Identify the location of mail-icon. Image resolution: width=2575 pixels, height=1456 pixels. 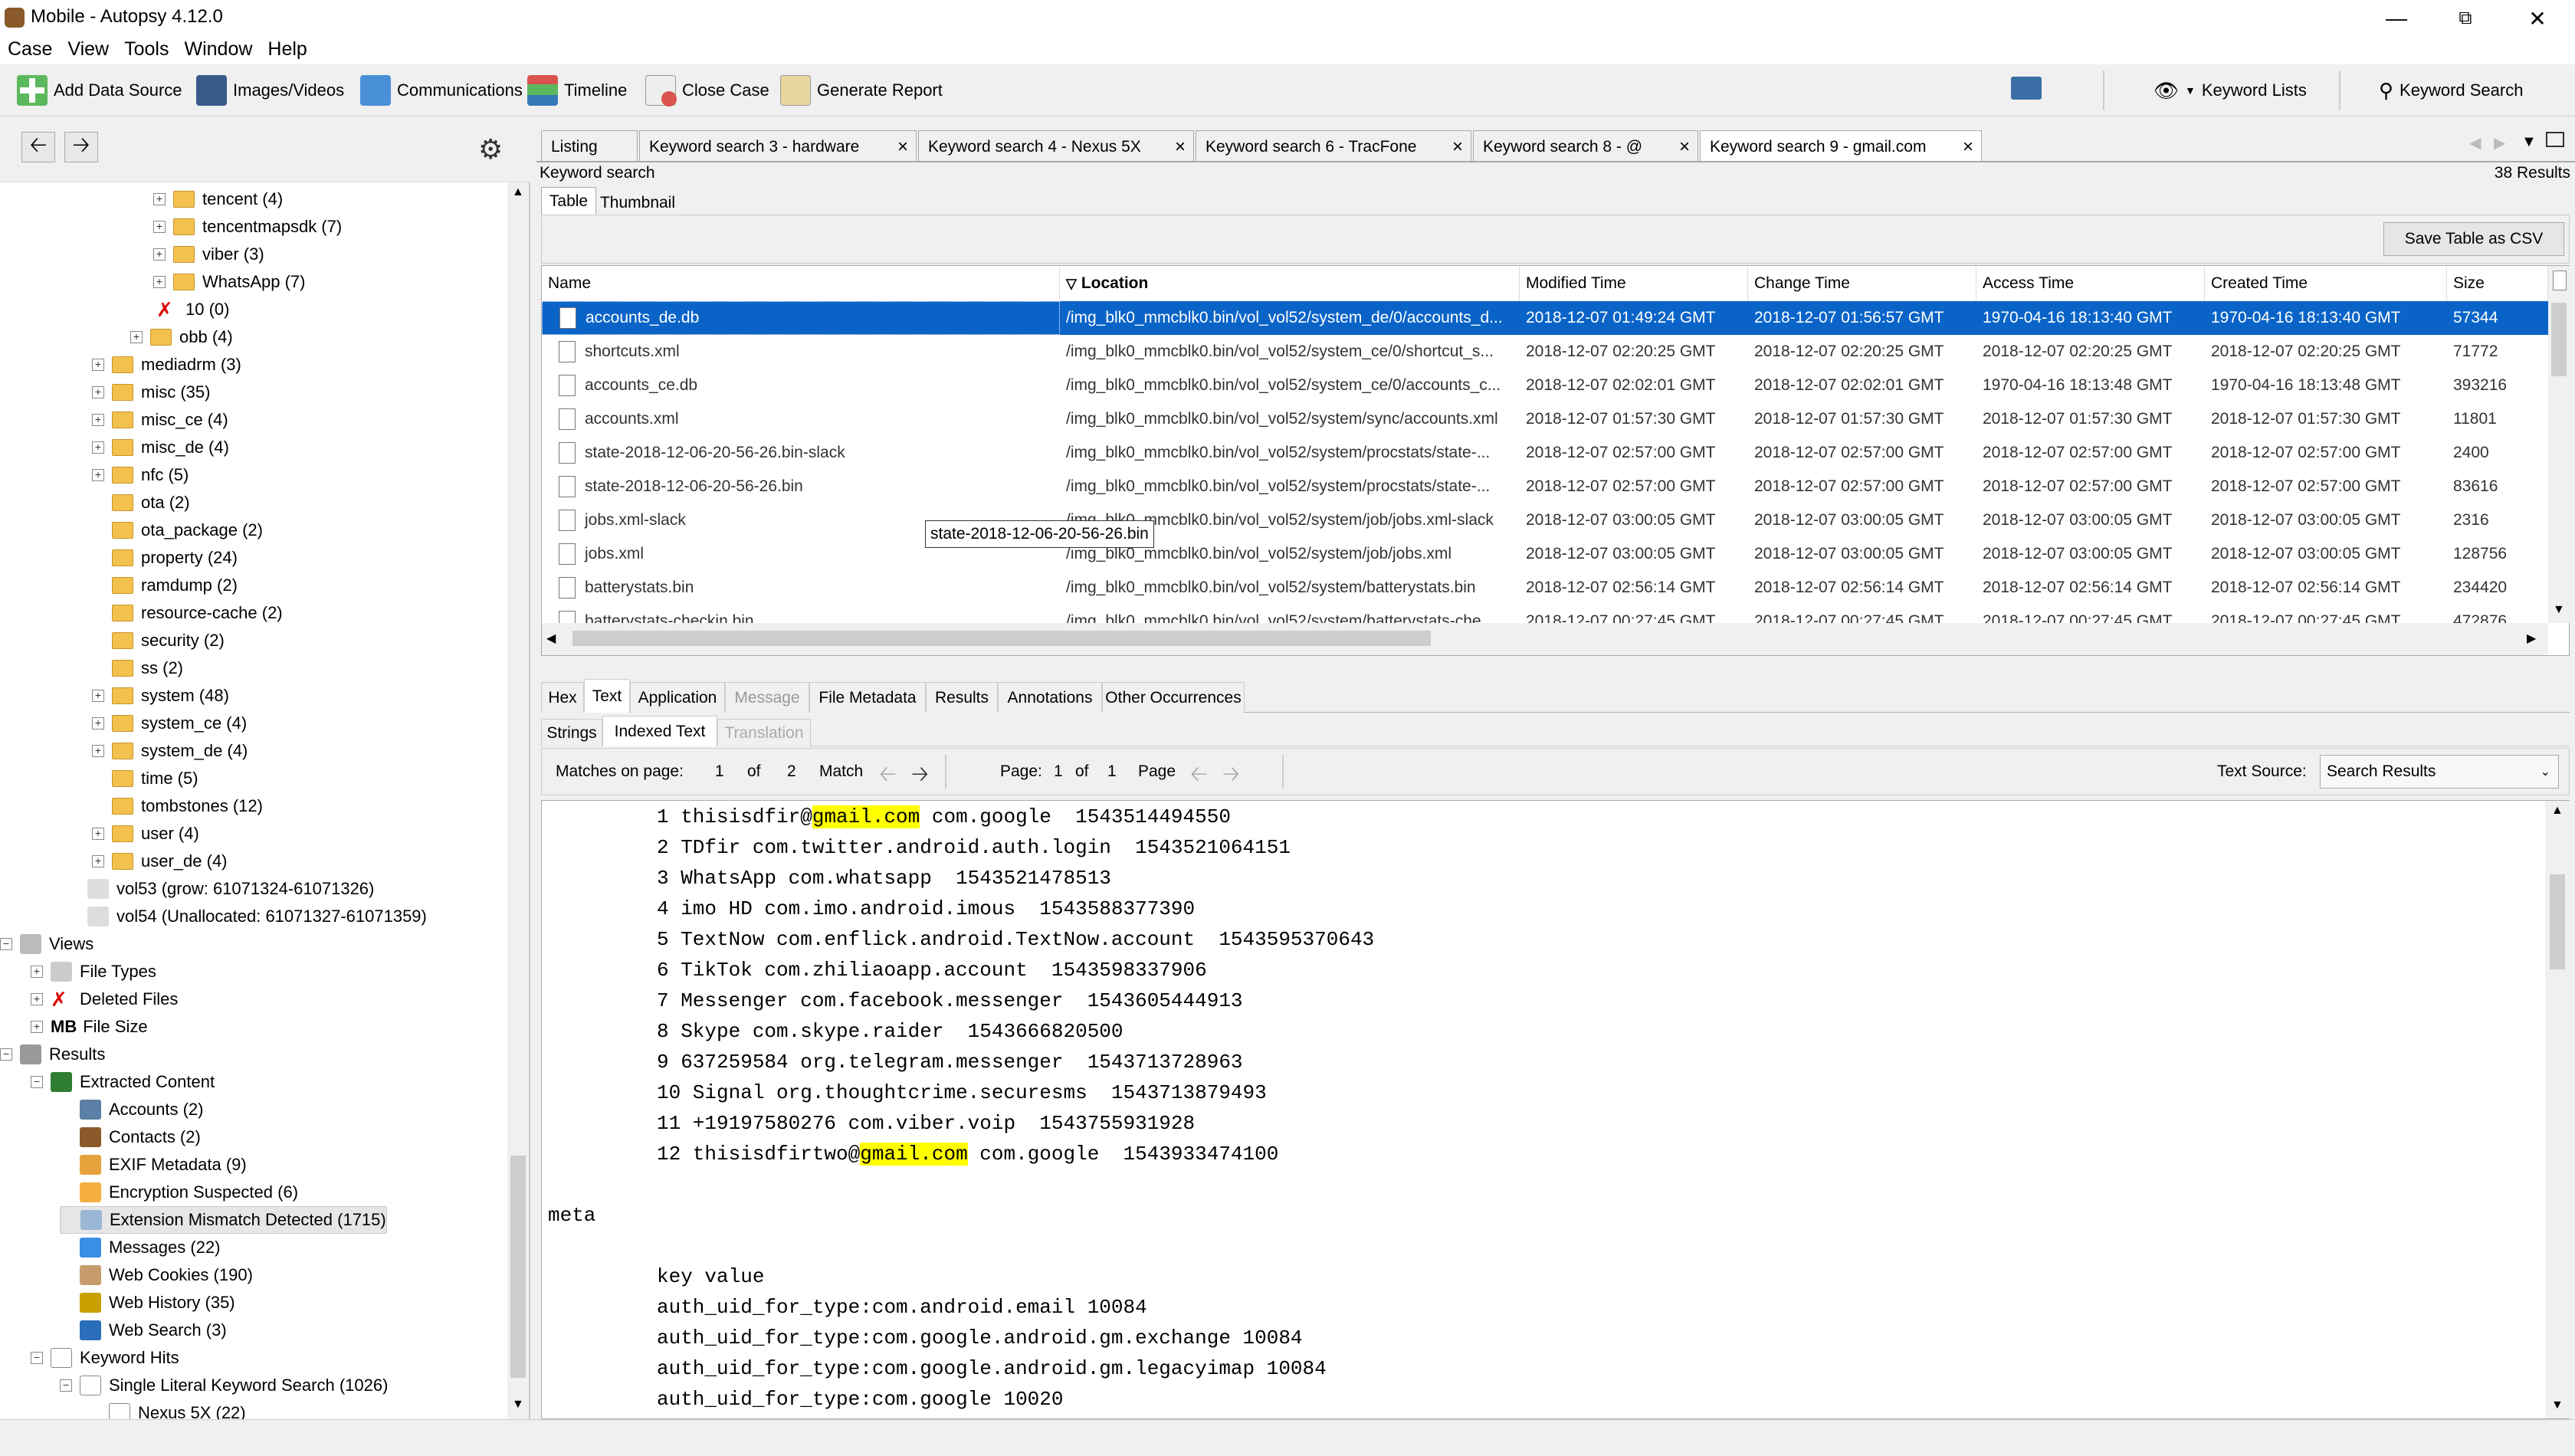
(2027, 88).